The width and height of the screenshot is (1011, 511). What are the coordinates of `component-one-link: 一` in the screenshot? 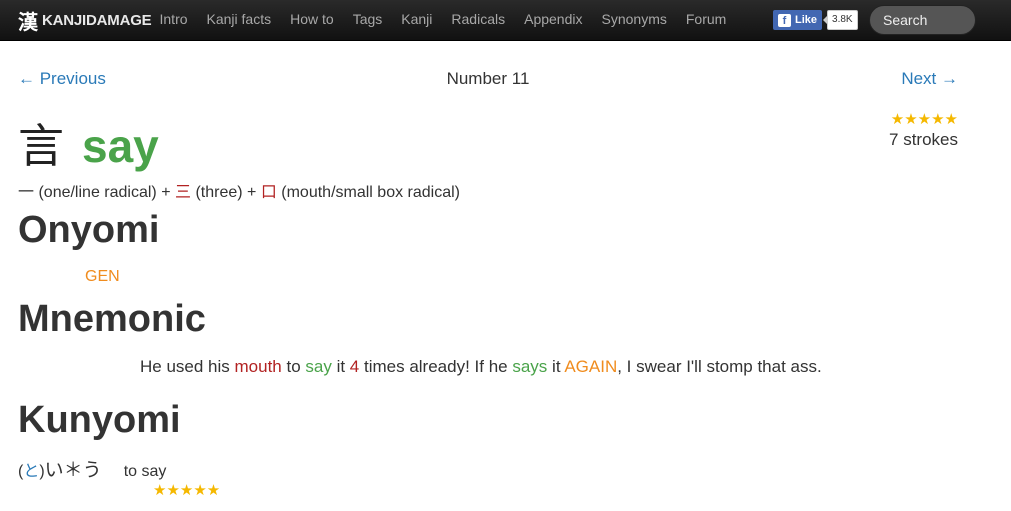 It's located at (26, 192).